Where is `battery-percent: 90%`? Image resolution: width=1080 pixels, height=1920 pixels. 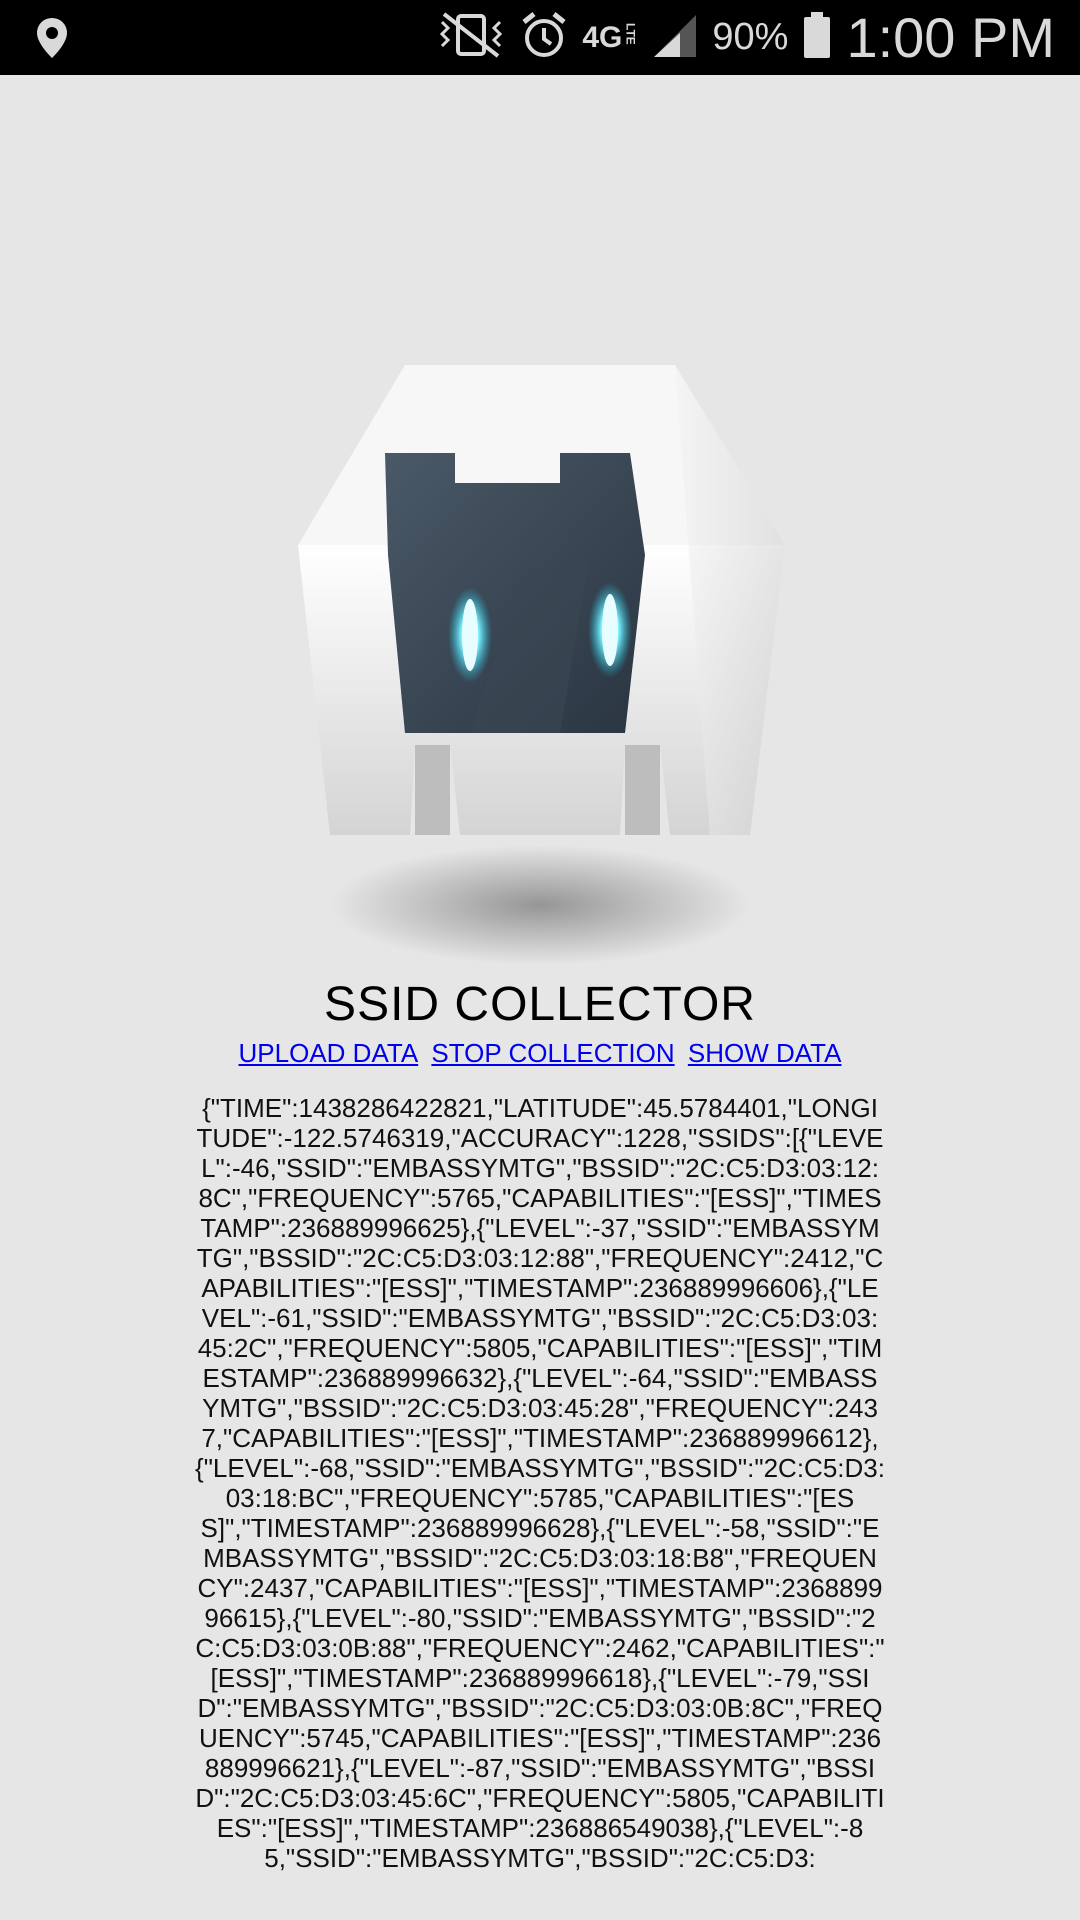 battery-percent: 90% is located at coordinates (750, 37).